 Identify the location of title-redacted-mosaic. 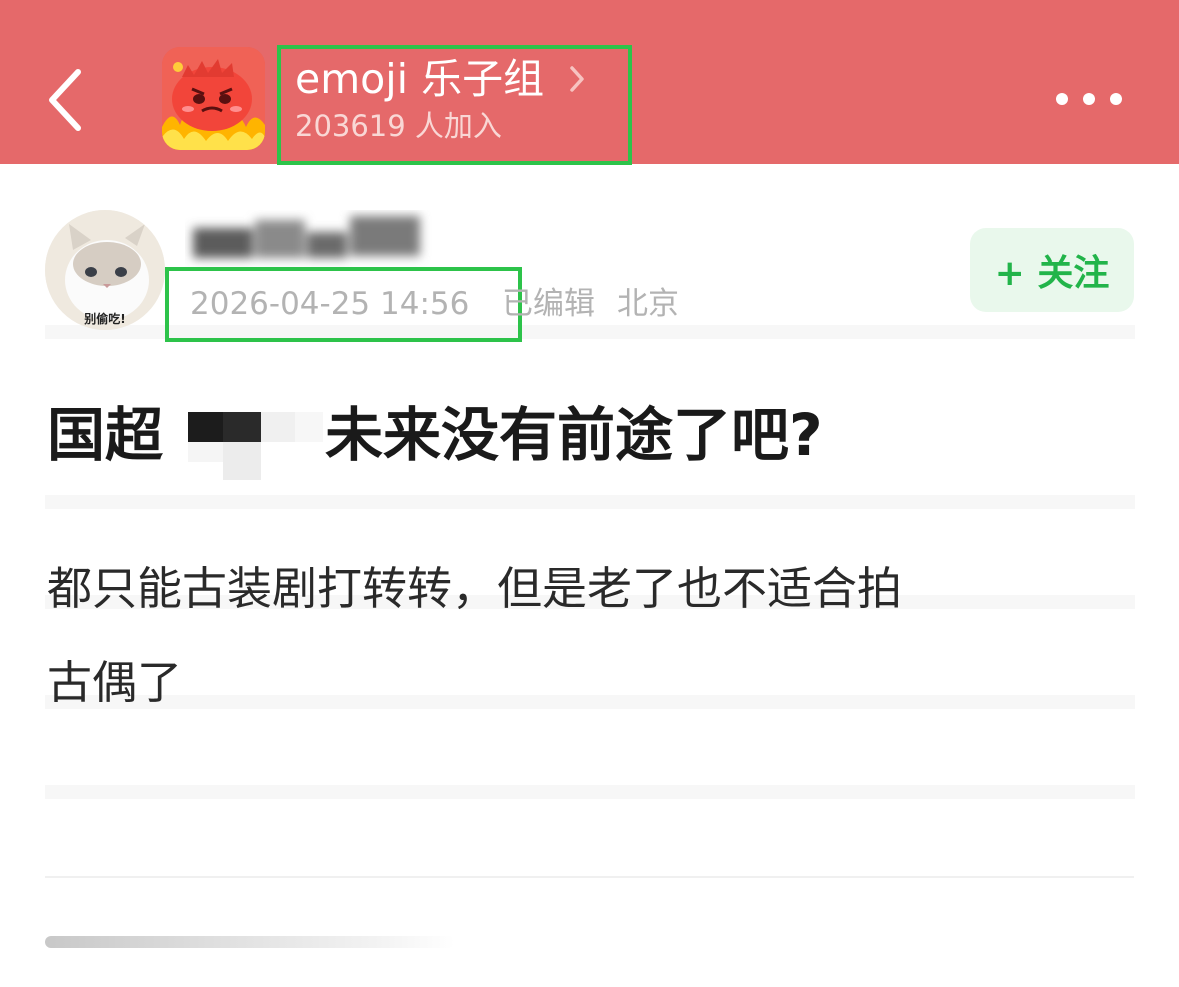
(255, 446).